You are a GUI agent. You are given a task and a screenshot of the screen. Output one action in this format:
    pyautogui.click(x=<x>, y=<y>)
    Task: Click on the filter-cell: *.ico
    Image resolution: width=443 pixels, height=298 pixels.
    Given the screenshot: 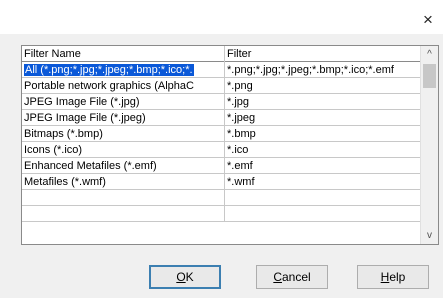 What is the action you would take?
    pyautogui.click(x=323, y=150)
    